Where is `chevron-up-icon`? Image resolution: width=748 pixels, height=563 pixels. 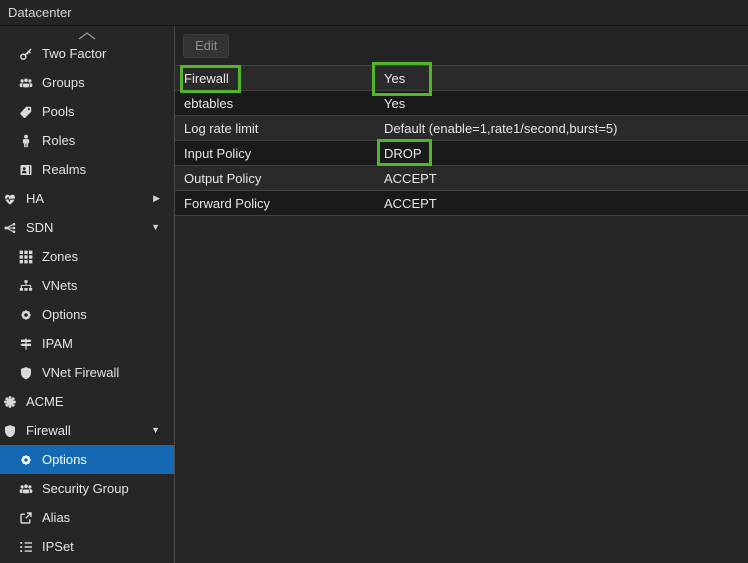 chevron-up-icon is located at coordinates (87, 36).